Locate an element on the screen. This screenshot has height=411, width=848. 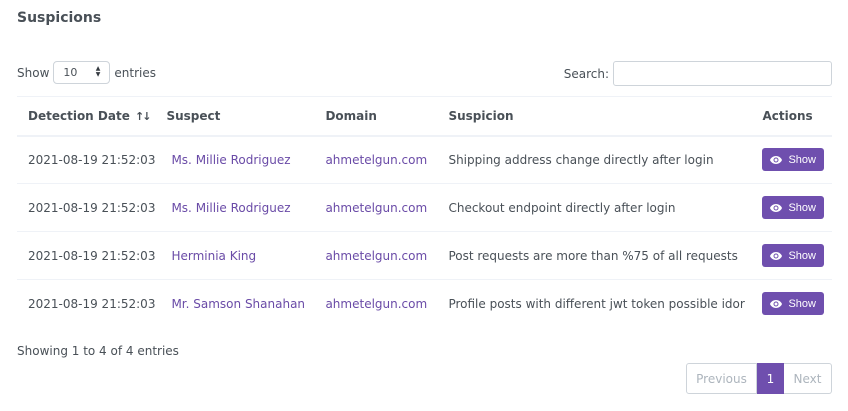
column-header-suspicion: Suspicion is located at coordinates (594, 116).